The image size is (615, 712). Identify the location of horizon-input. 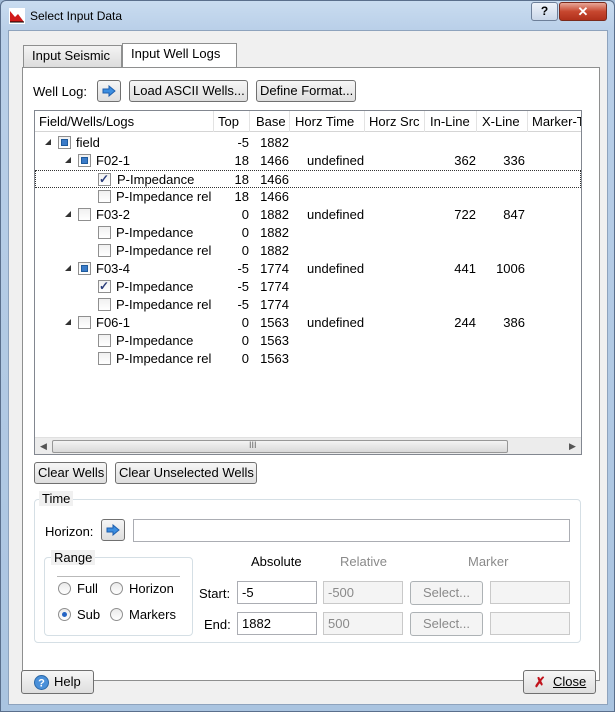
(351, 530).